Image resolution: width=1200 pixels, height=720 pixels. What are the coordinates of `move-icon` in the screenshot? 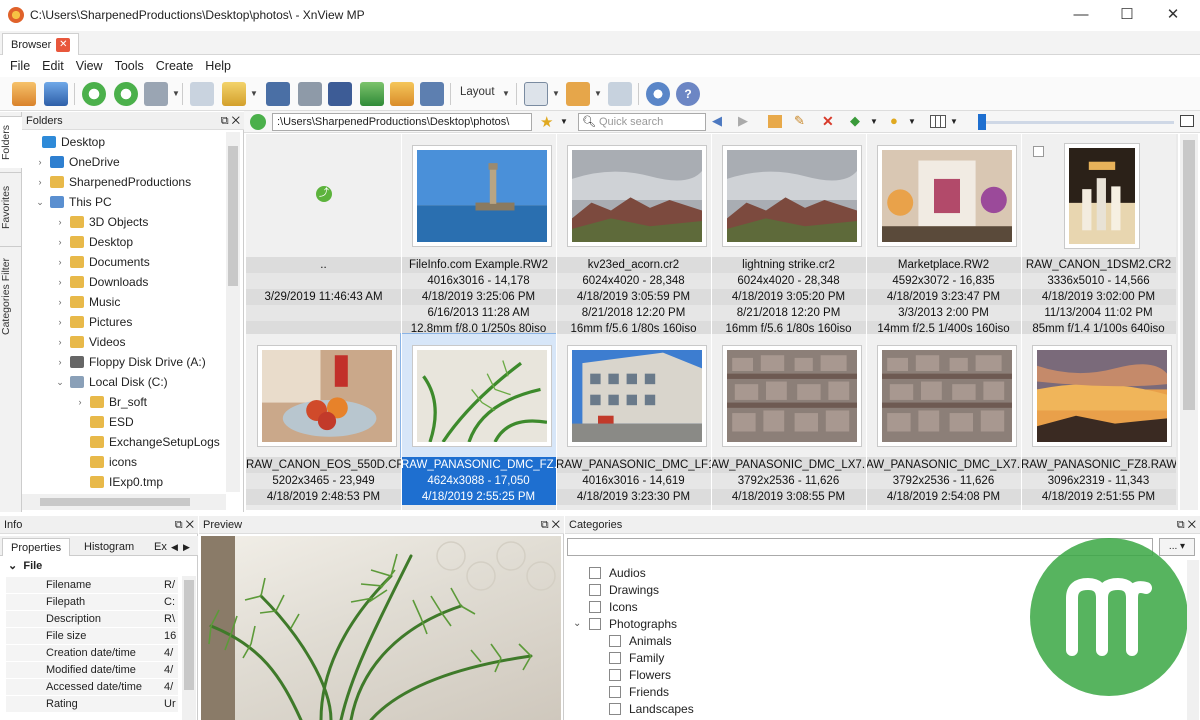 It's located at (234, 94).